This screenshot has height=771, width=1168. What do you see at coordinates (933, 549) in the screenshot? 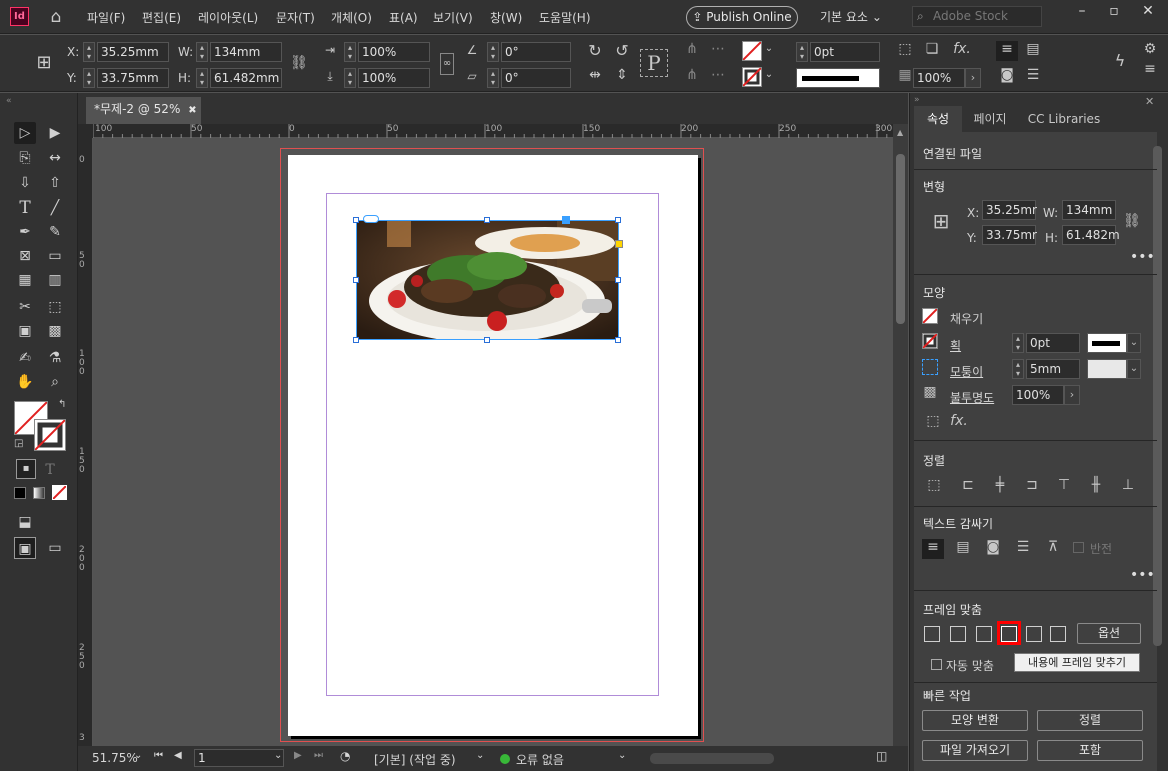
I see `wrap-none-icon: ≡` at bounding box center [933, 549].